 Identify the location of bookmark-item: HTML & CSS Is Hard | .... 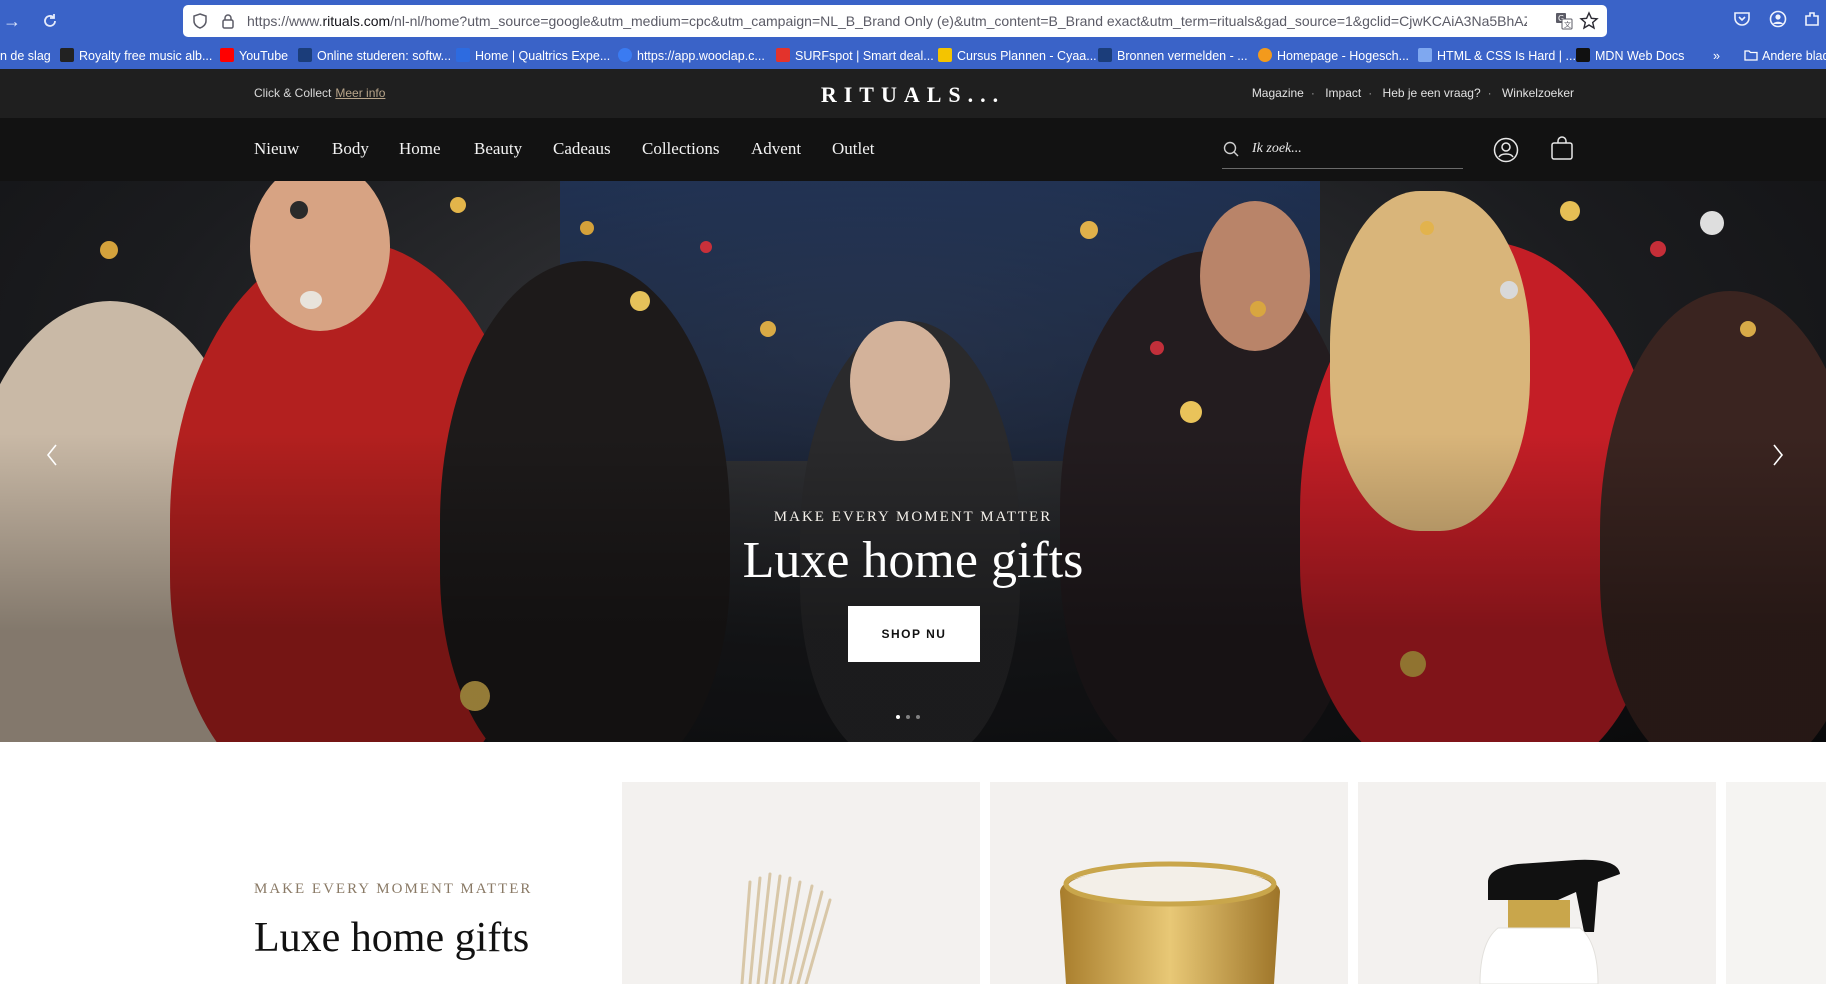
(1497, 56).